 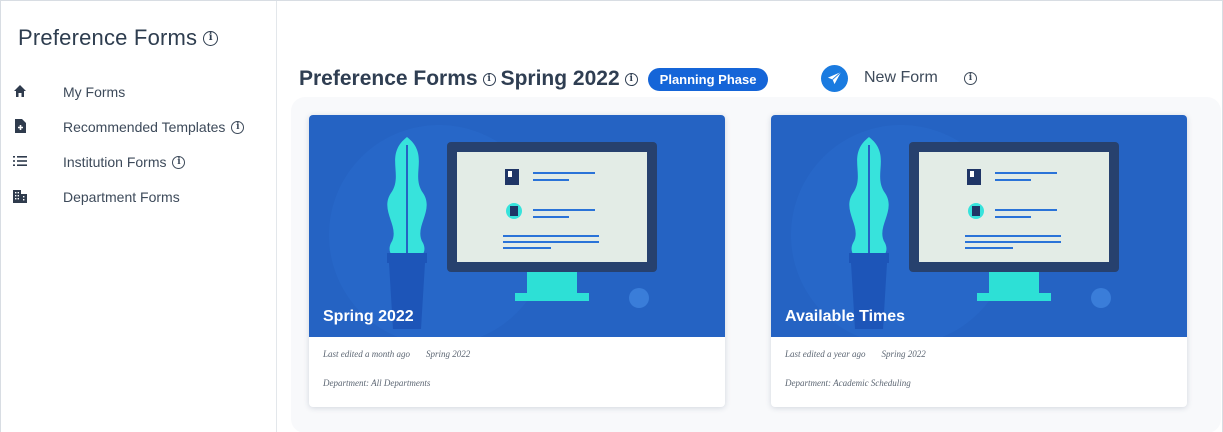 I want to click on last-edited: Last edited a month ago, so click(x=366, y=354).